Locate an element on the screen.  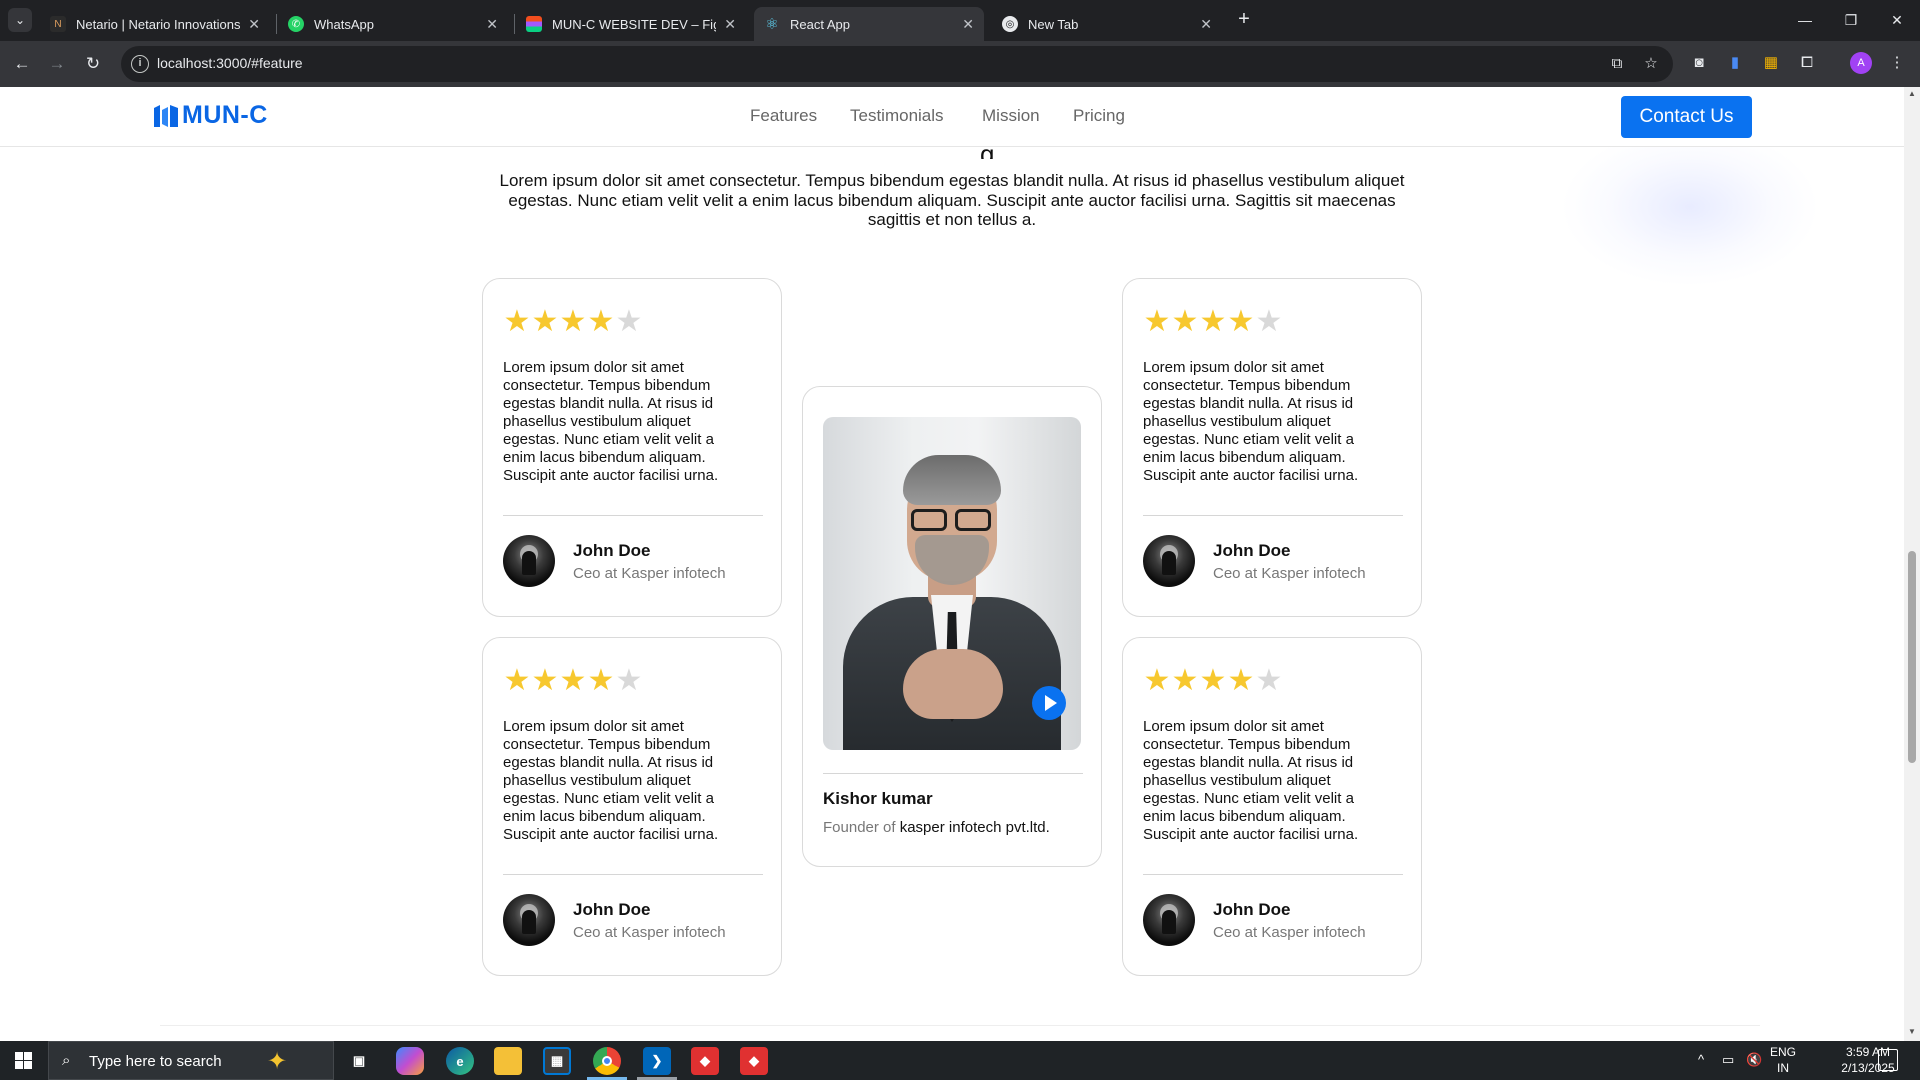
close-window-icon: ✕ is located at coordinates (1897, 20).